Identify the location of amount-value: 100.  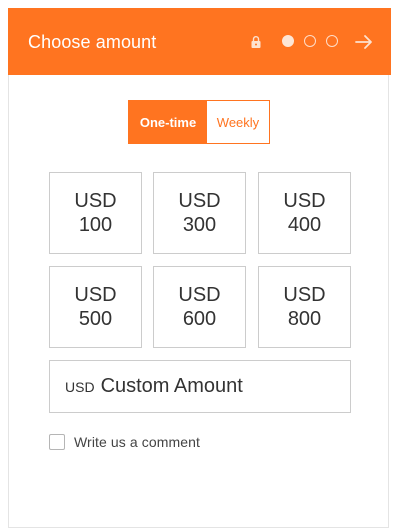
(95, 225).